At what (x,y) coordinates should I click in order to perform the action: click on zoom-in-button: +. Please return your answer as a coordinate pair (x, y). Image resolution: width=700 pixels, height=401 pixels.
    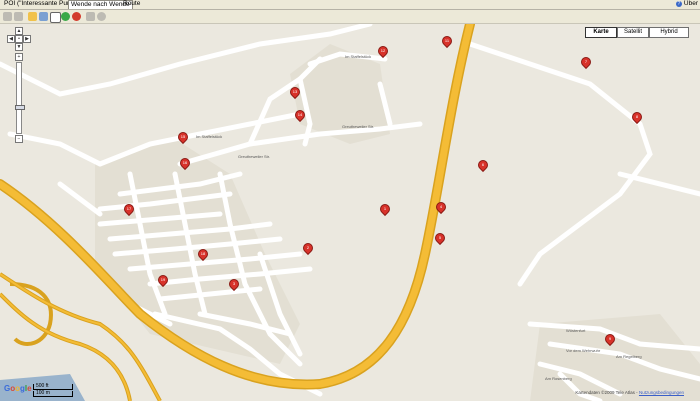
    Looking at the image, I should click on (19, 57).